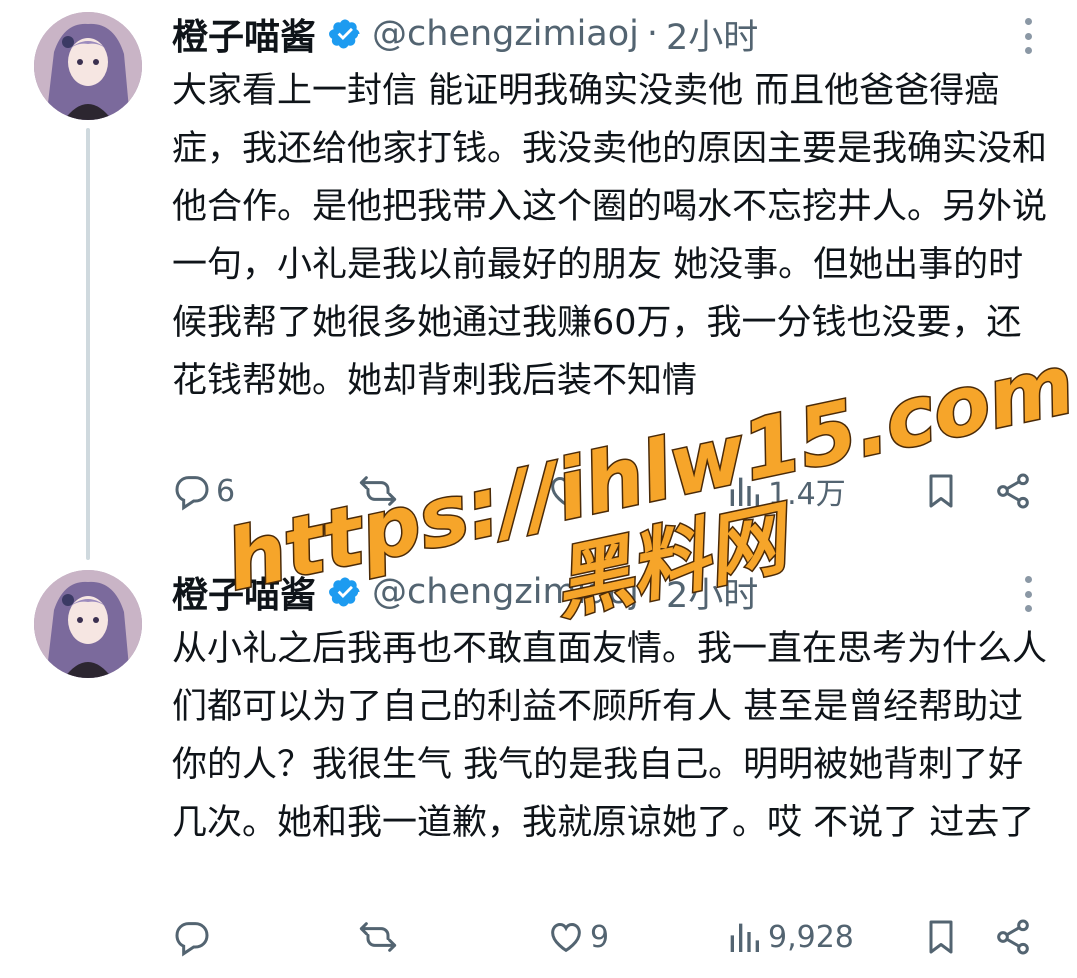 The width and height of the screenshot is (1077, 978). I want to click on reply-button, so click(194, 937).